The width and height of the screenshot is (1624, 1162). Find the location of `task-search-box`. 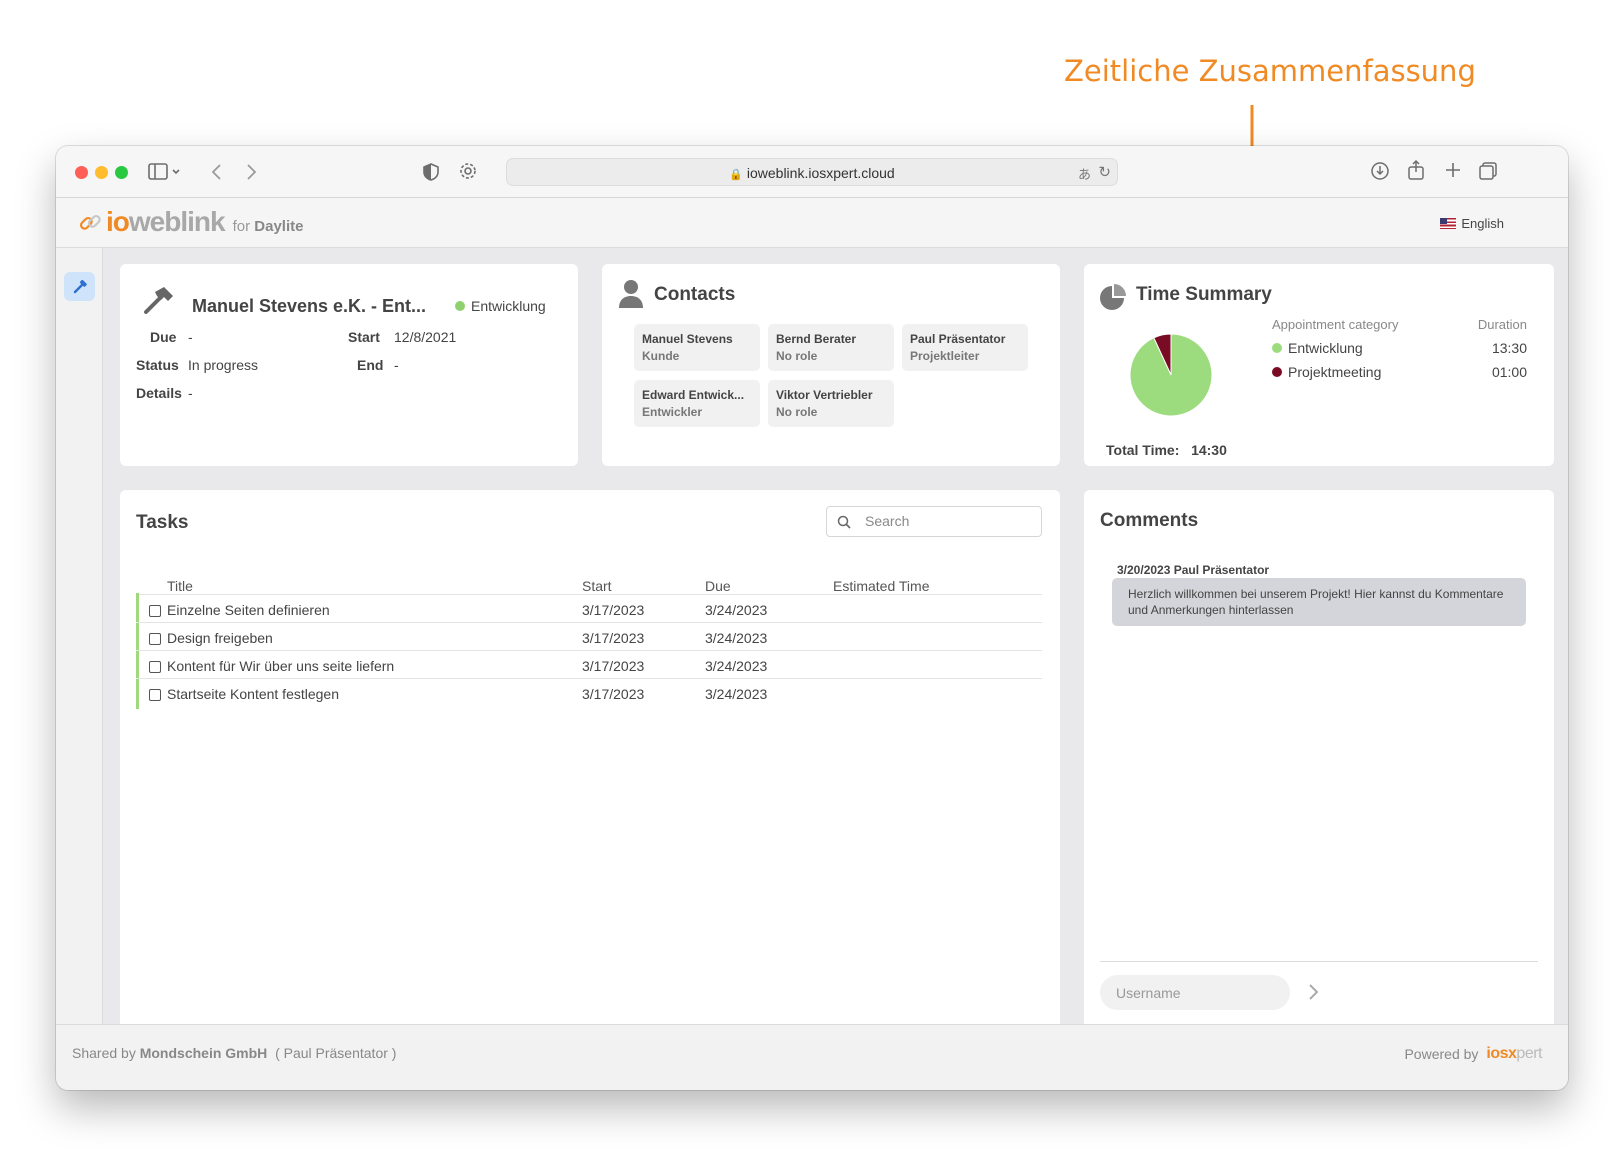

task-search-box is located at coordinates (934, 521).